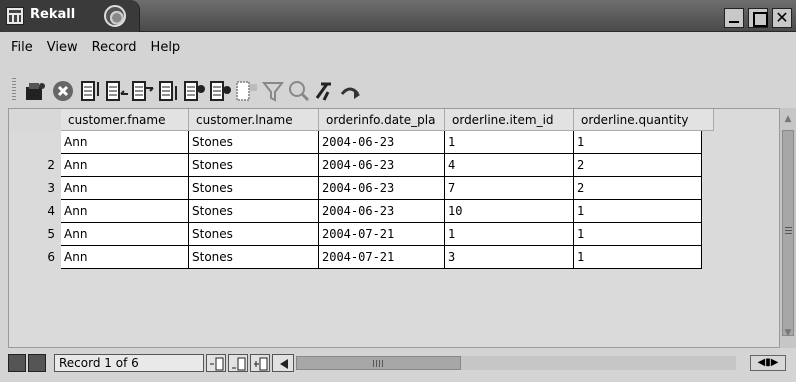 The width and height of the screenshot is (796, 382). I want to click on row-number: 3, so click(35, 188).